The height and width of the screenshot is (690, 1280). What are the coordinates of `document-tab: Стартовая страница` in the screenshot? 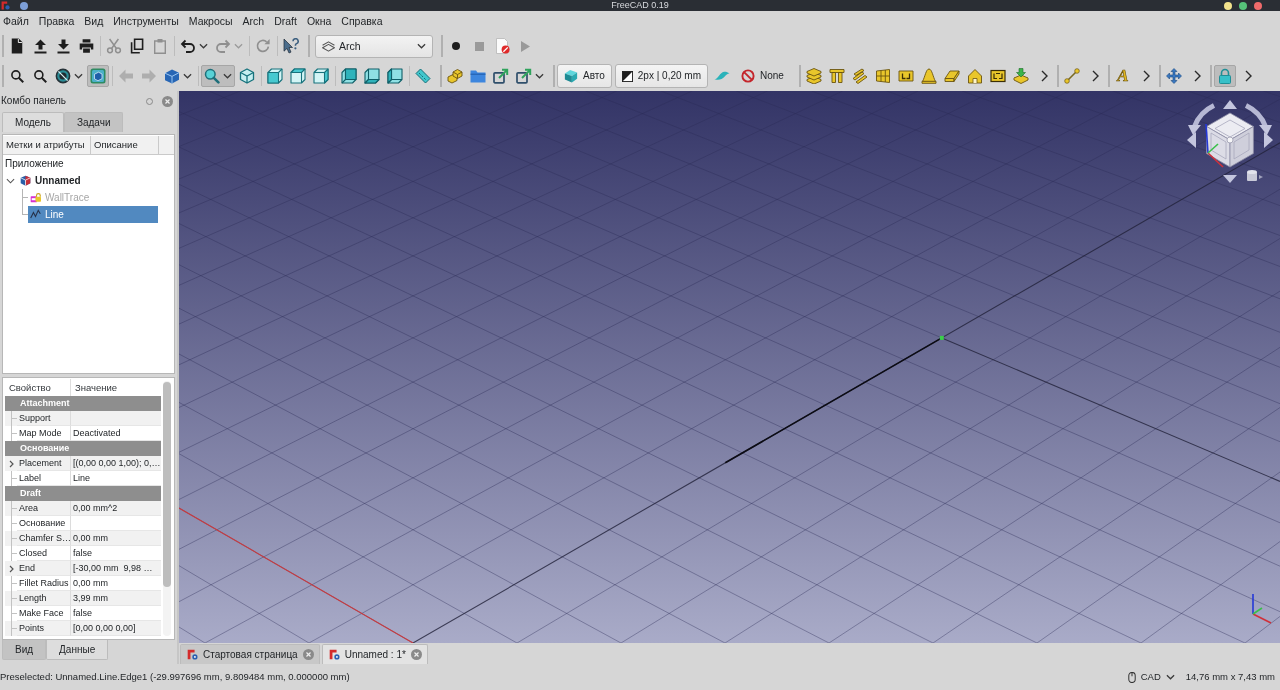 It's located at (250, 654).